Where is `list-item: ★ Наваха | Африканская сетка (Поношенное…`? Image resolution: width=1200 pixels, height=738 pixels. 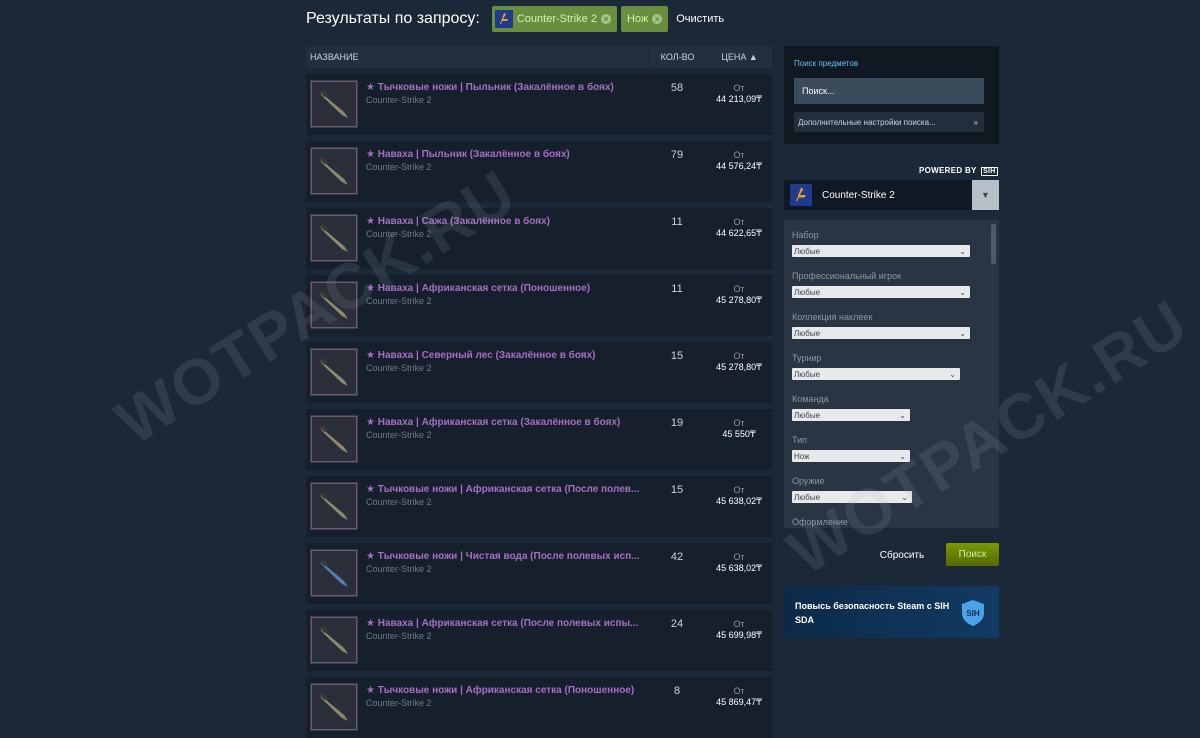 list-item: ★ Наваха | Африканская сетка (Поношенное… is located at coordinates (539, 305).